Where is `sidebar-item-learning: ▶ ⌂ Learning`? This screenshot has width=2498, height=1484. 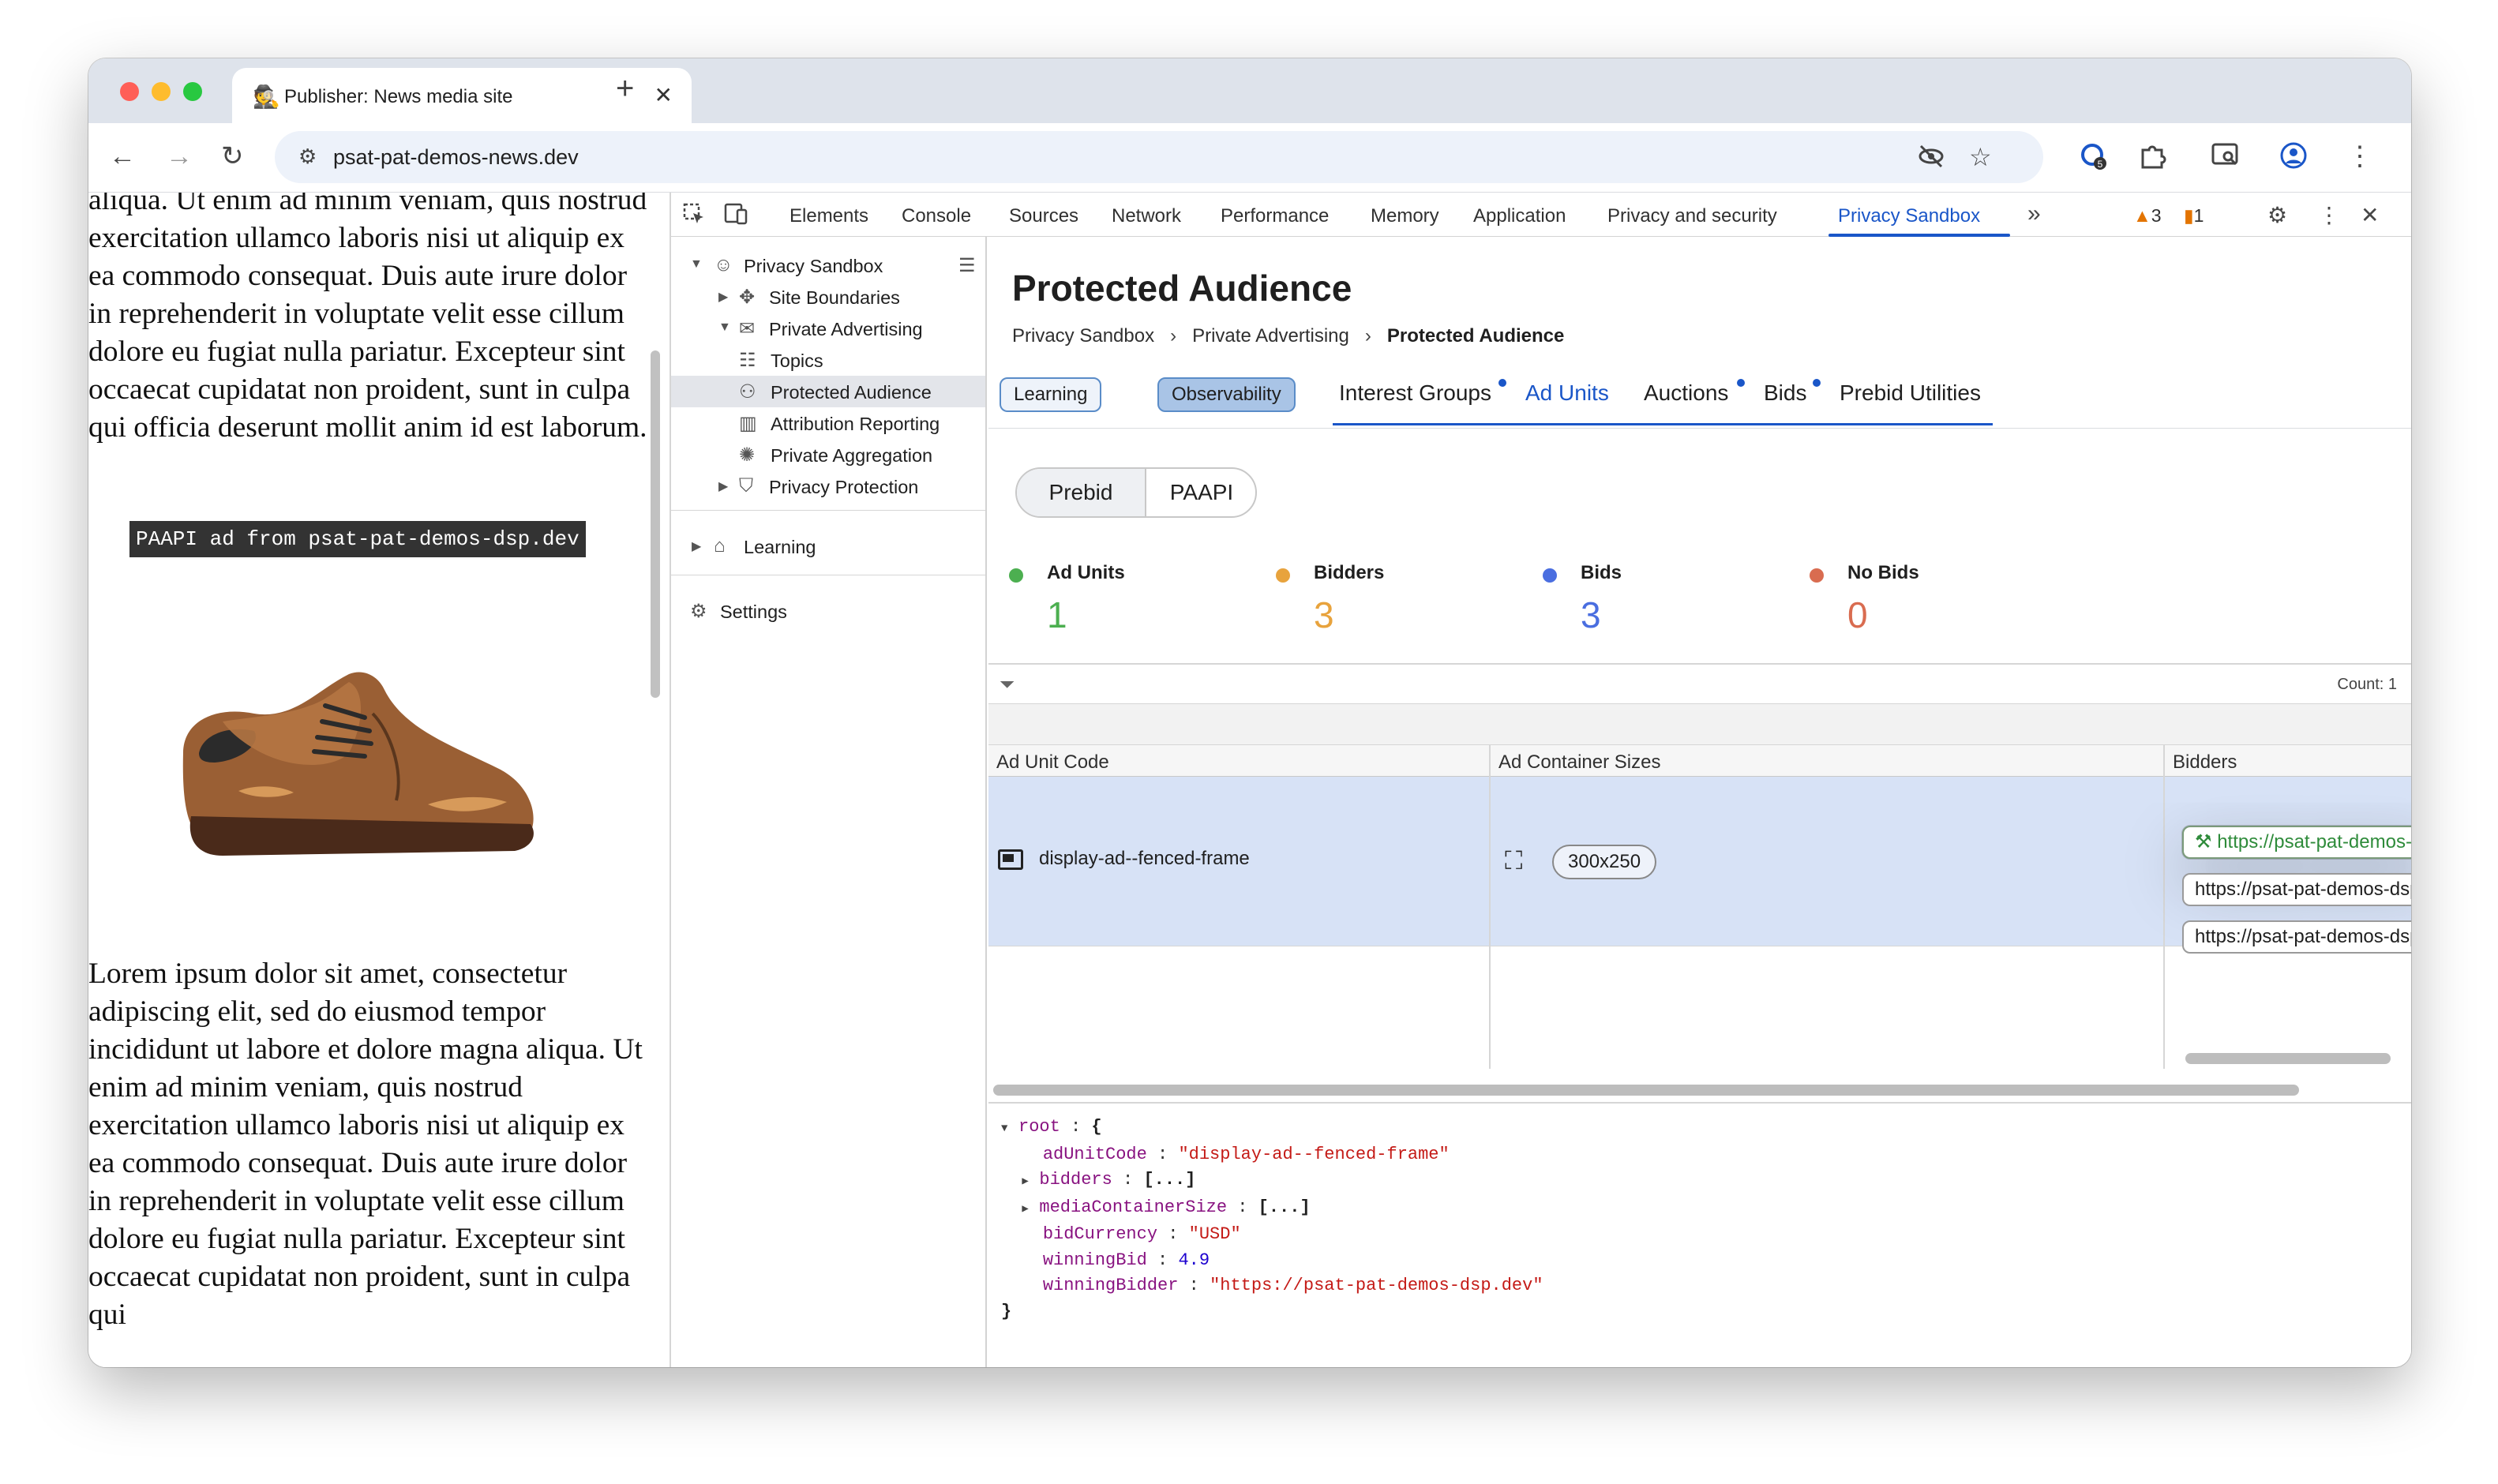 sidebar-item-learning: ▶ ⌂ Learning is located at coordinates (828, 546).